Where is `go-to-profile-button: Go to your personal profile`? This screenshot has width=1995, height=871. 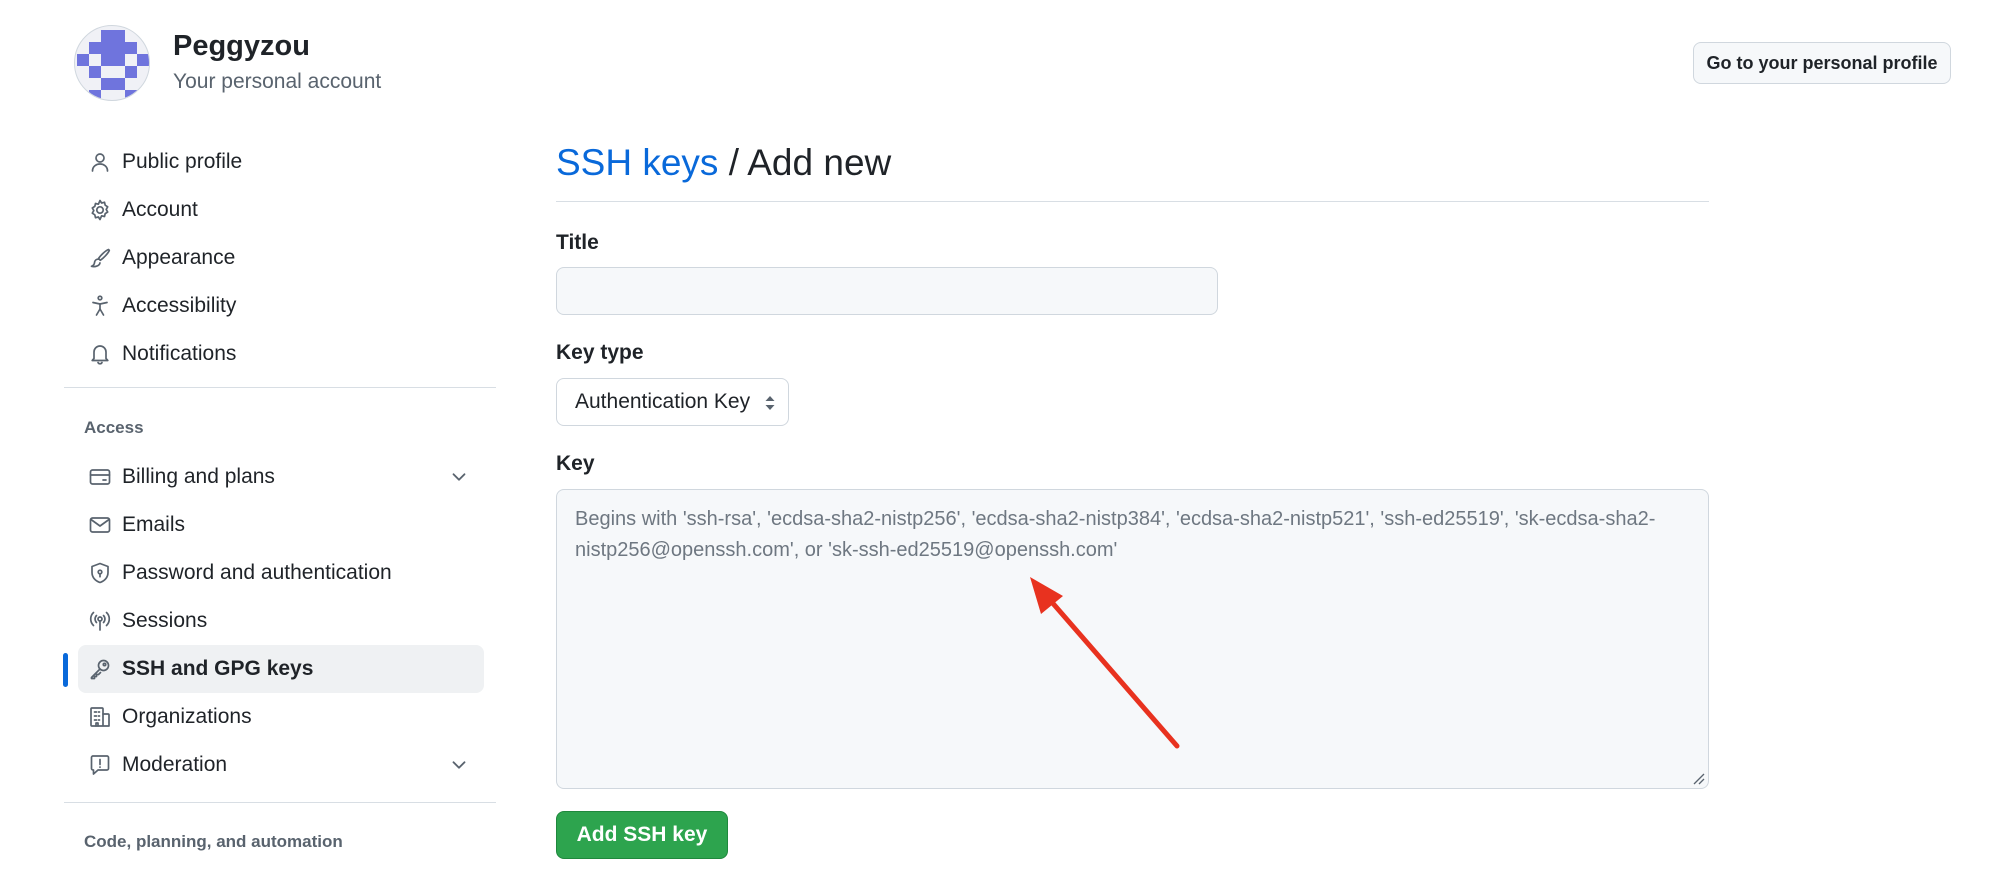
go-to-profile-button: Go to your personal profile is located at coordinates (1822, 63).